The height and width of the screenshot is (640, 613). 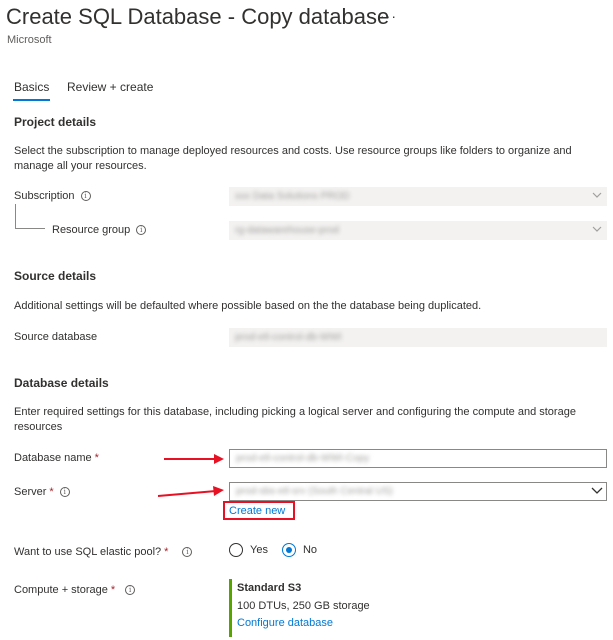 What do you see at coordinates (288, 337) in the screenshot?
I see `source-database-value: prod-etl-control-db-WWI` at bounding box center [288, 337].